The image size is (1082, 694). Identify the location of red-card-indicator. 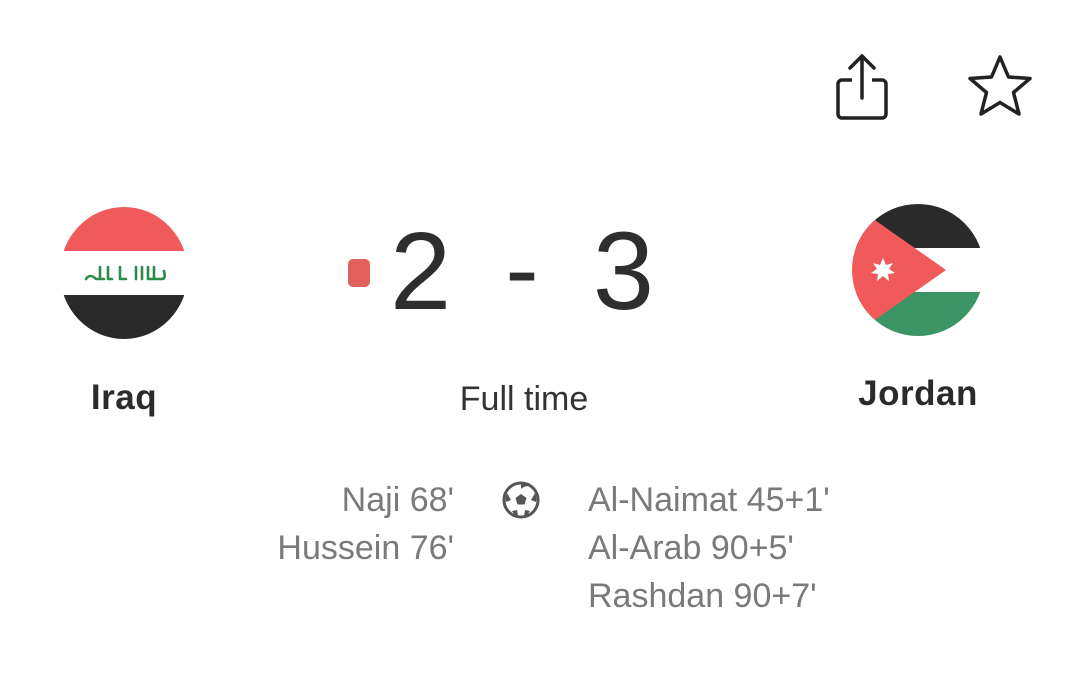
(359, 273).